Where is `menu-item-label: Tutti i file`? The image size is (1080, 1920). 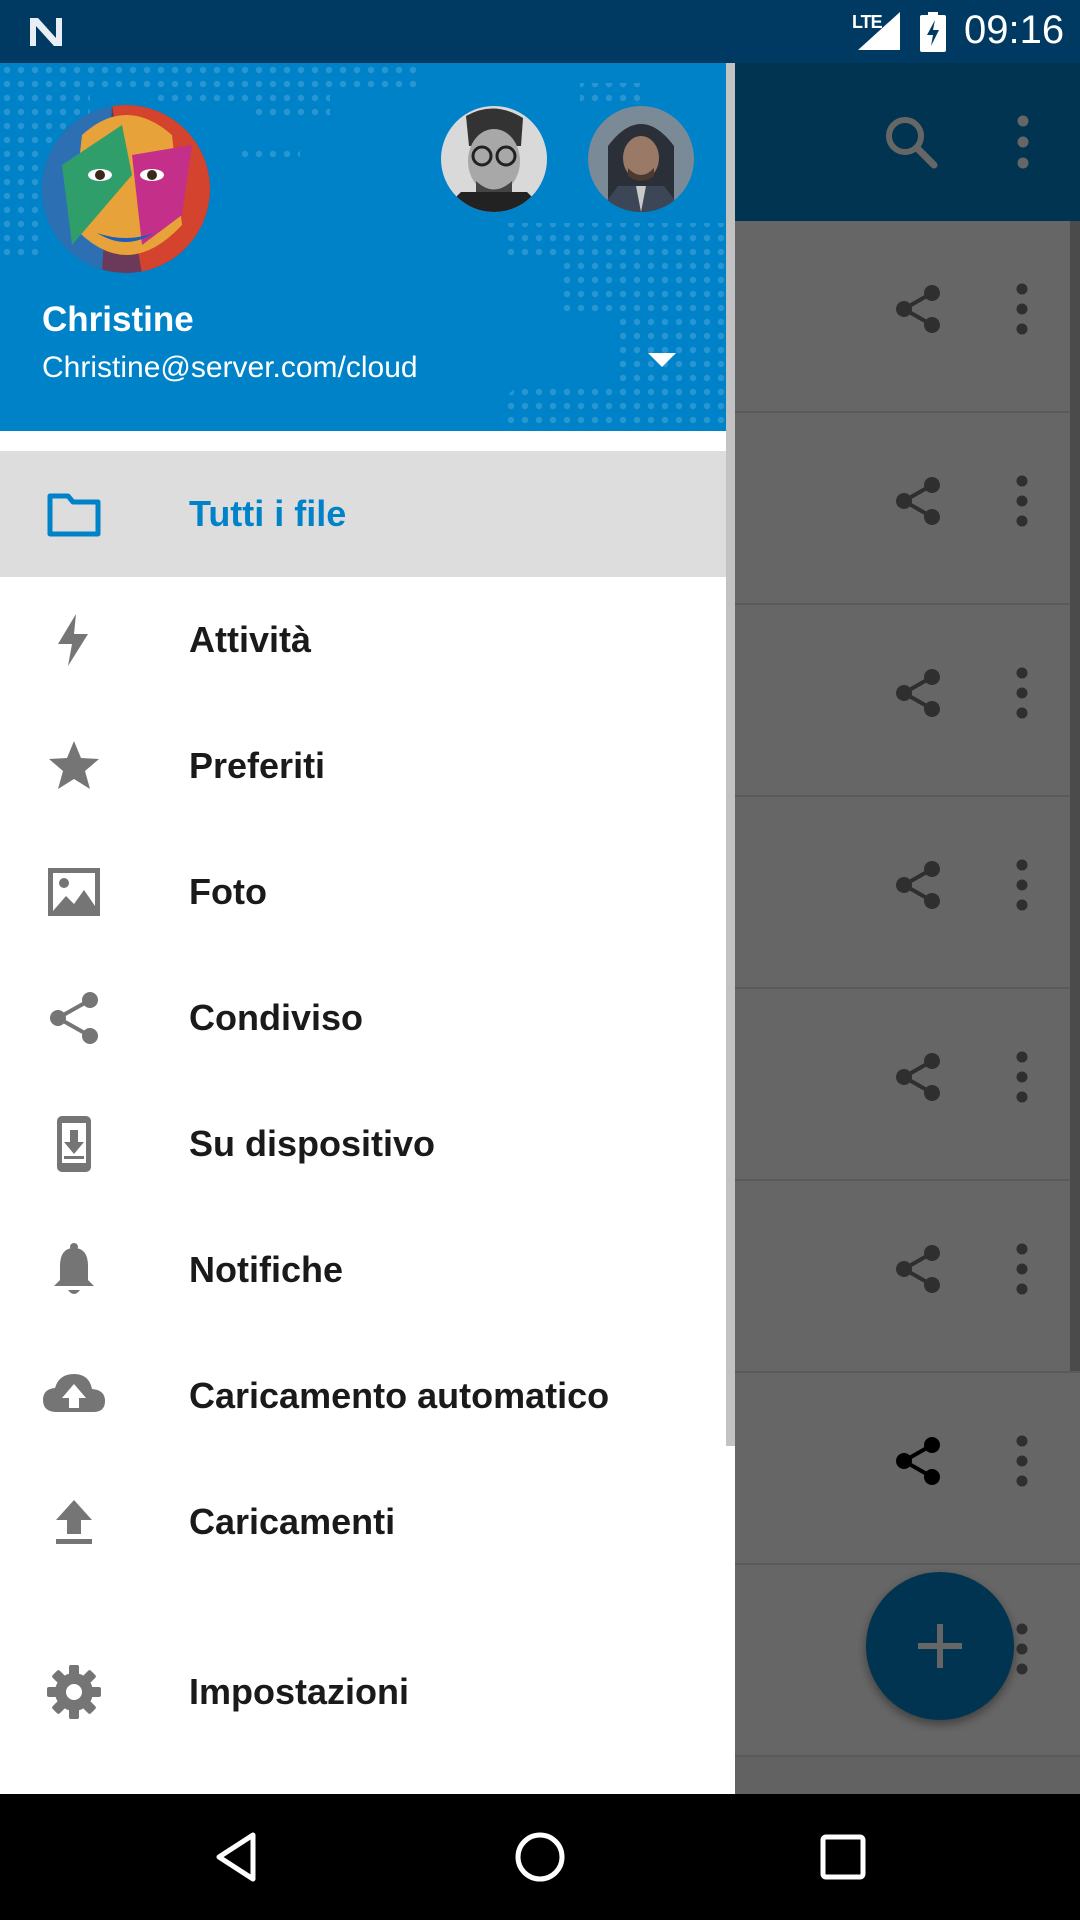 menu-item-label: Tutti i file is located at coordinates (268, 513).